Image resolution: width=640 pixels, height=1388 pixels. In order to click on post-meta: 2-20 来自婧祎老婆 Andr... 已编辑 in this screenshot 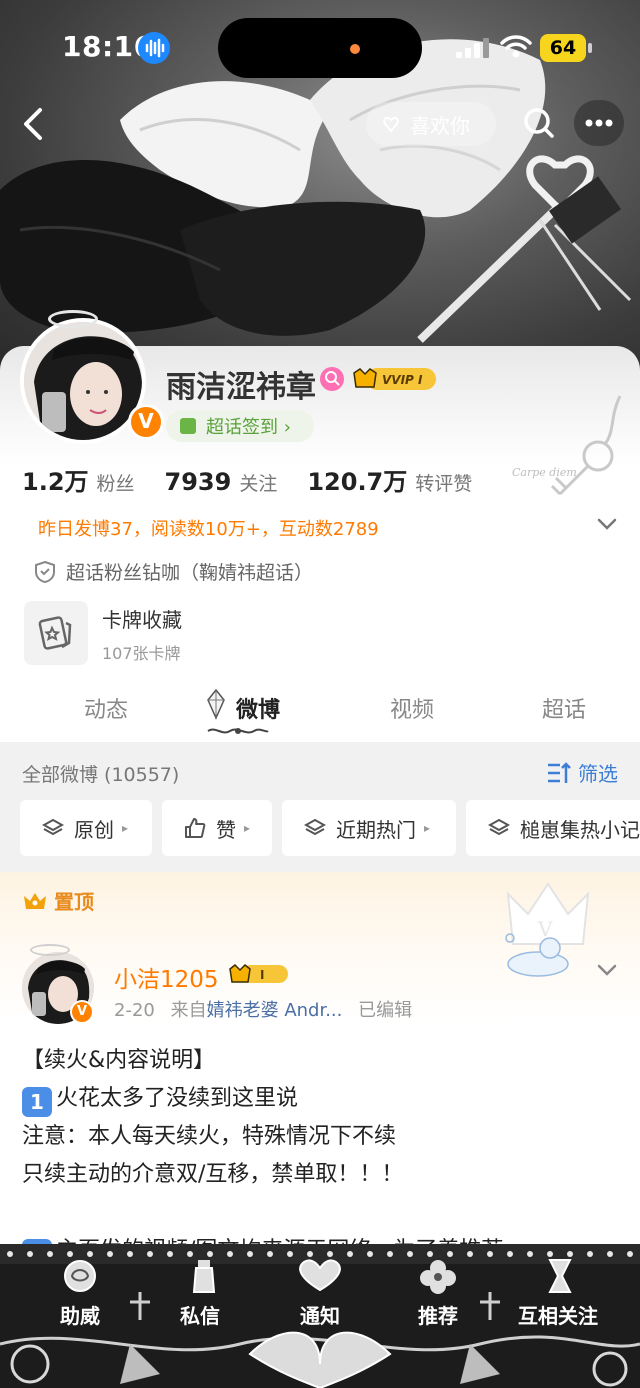, I will do `click(263, 1009)`.